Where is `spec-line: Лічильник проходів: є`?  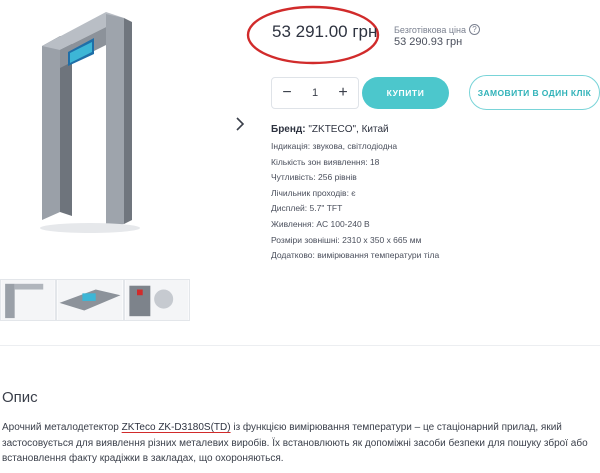
spec-line: Лічильник проходів: є is located at coordinates (313, 192).